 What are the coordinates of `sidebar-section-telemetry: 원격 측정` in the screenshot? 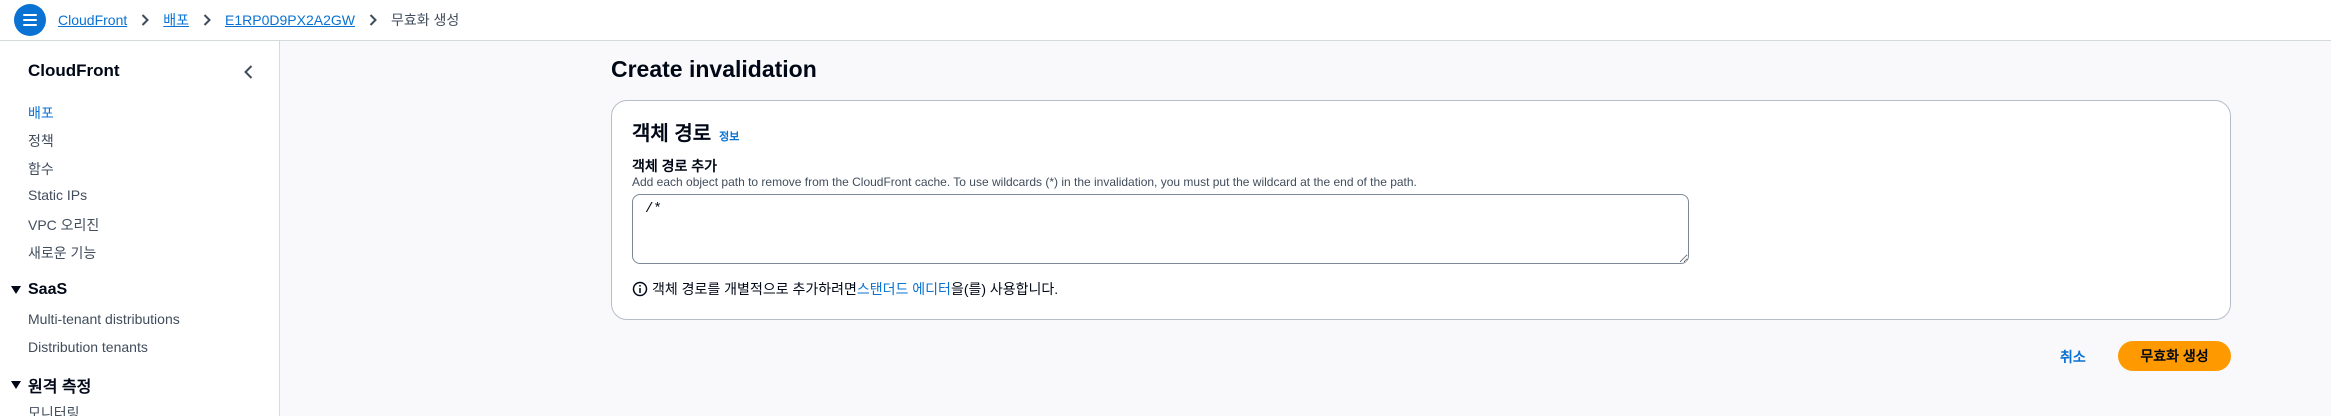 It's located at (50, 385).